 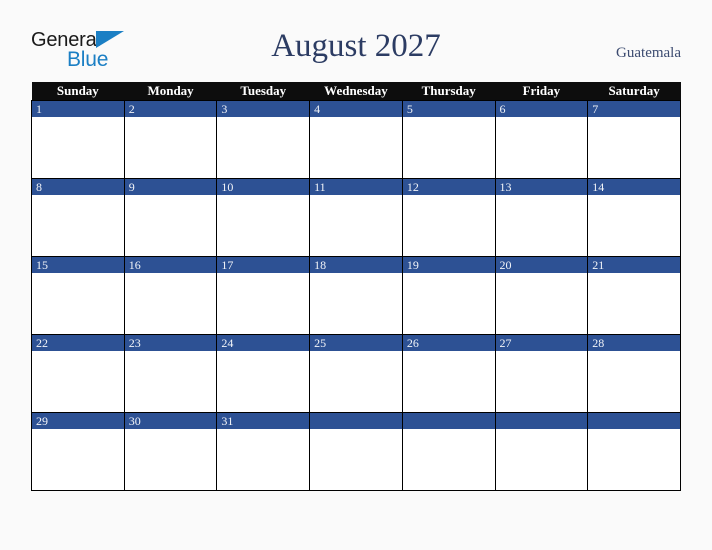 What do you see at coordinates (634, 265) in the screenshot?
I see `day-number: 21` at bounding box center [634, 265].